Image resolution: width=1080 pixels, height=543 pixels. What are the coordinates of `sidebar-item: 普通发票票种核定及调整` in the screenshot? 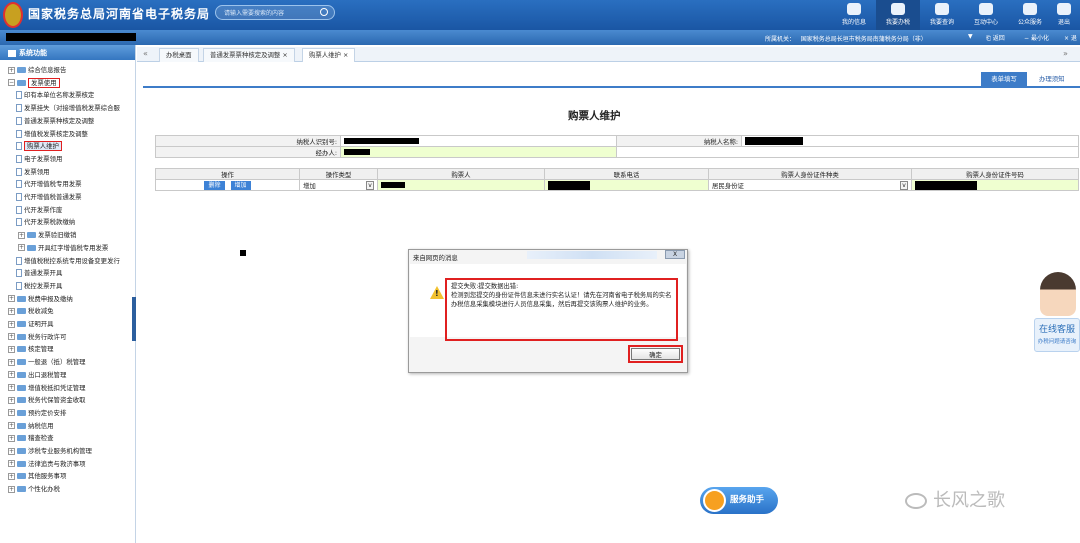 It's located at (55, 121).